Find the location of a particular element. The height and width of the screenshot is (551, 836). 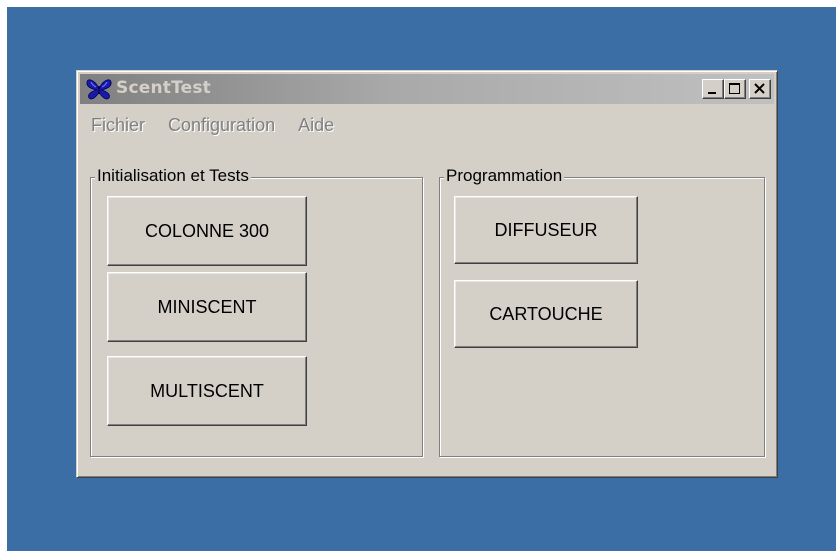

minimize-icon is located at coordinates (712, 93).